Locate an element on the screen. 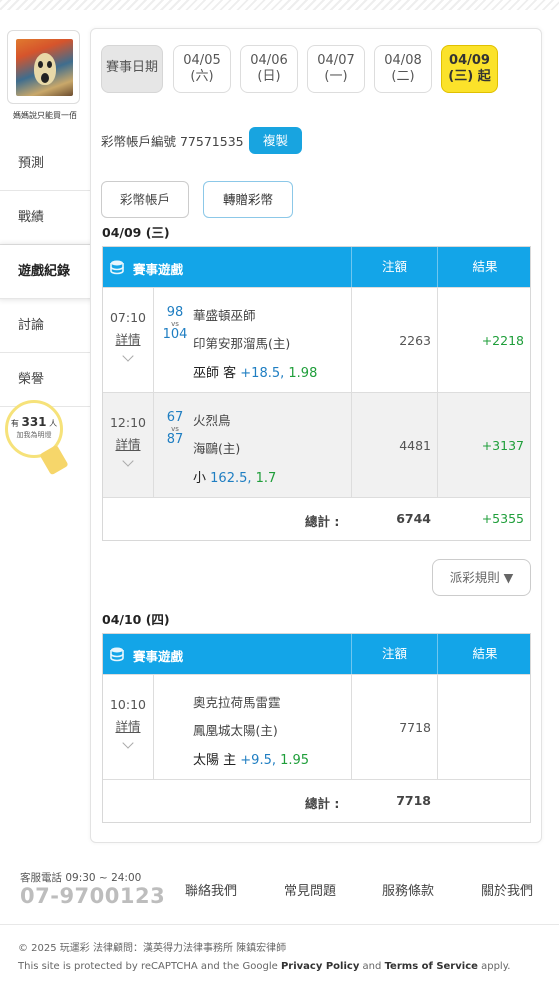  day-text: (一) is located at coordinates (336, 76).